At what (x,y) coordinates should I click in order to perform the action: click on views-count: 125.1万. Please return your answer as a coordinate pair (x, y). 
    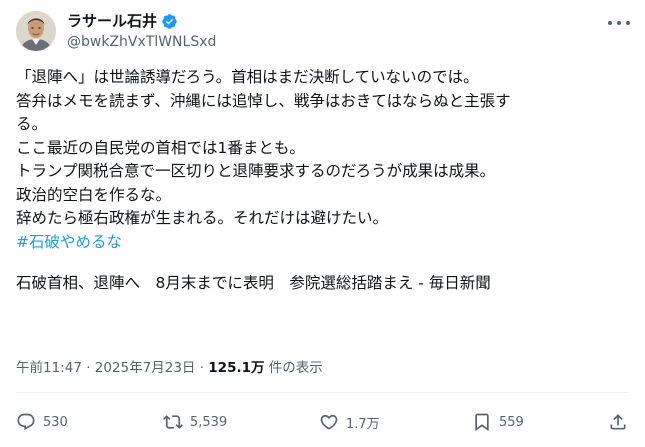
    Looking at the image, I should click on (236, 368).